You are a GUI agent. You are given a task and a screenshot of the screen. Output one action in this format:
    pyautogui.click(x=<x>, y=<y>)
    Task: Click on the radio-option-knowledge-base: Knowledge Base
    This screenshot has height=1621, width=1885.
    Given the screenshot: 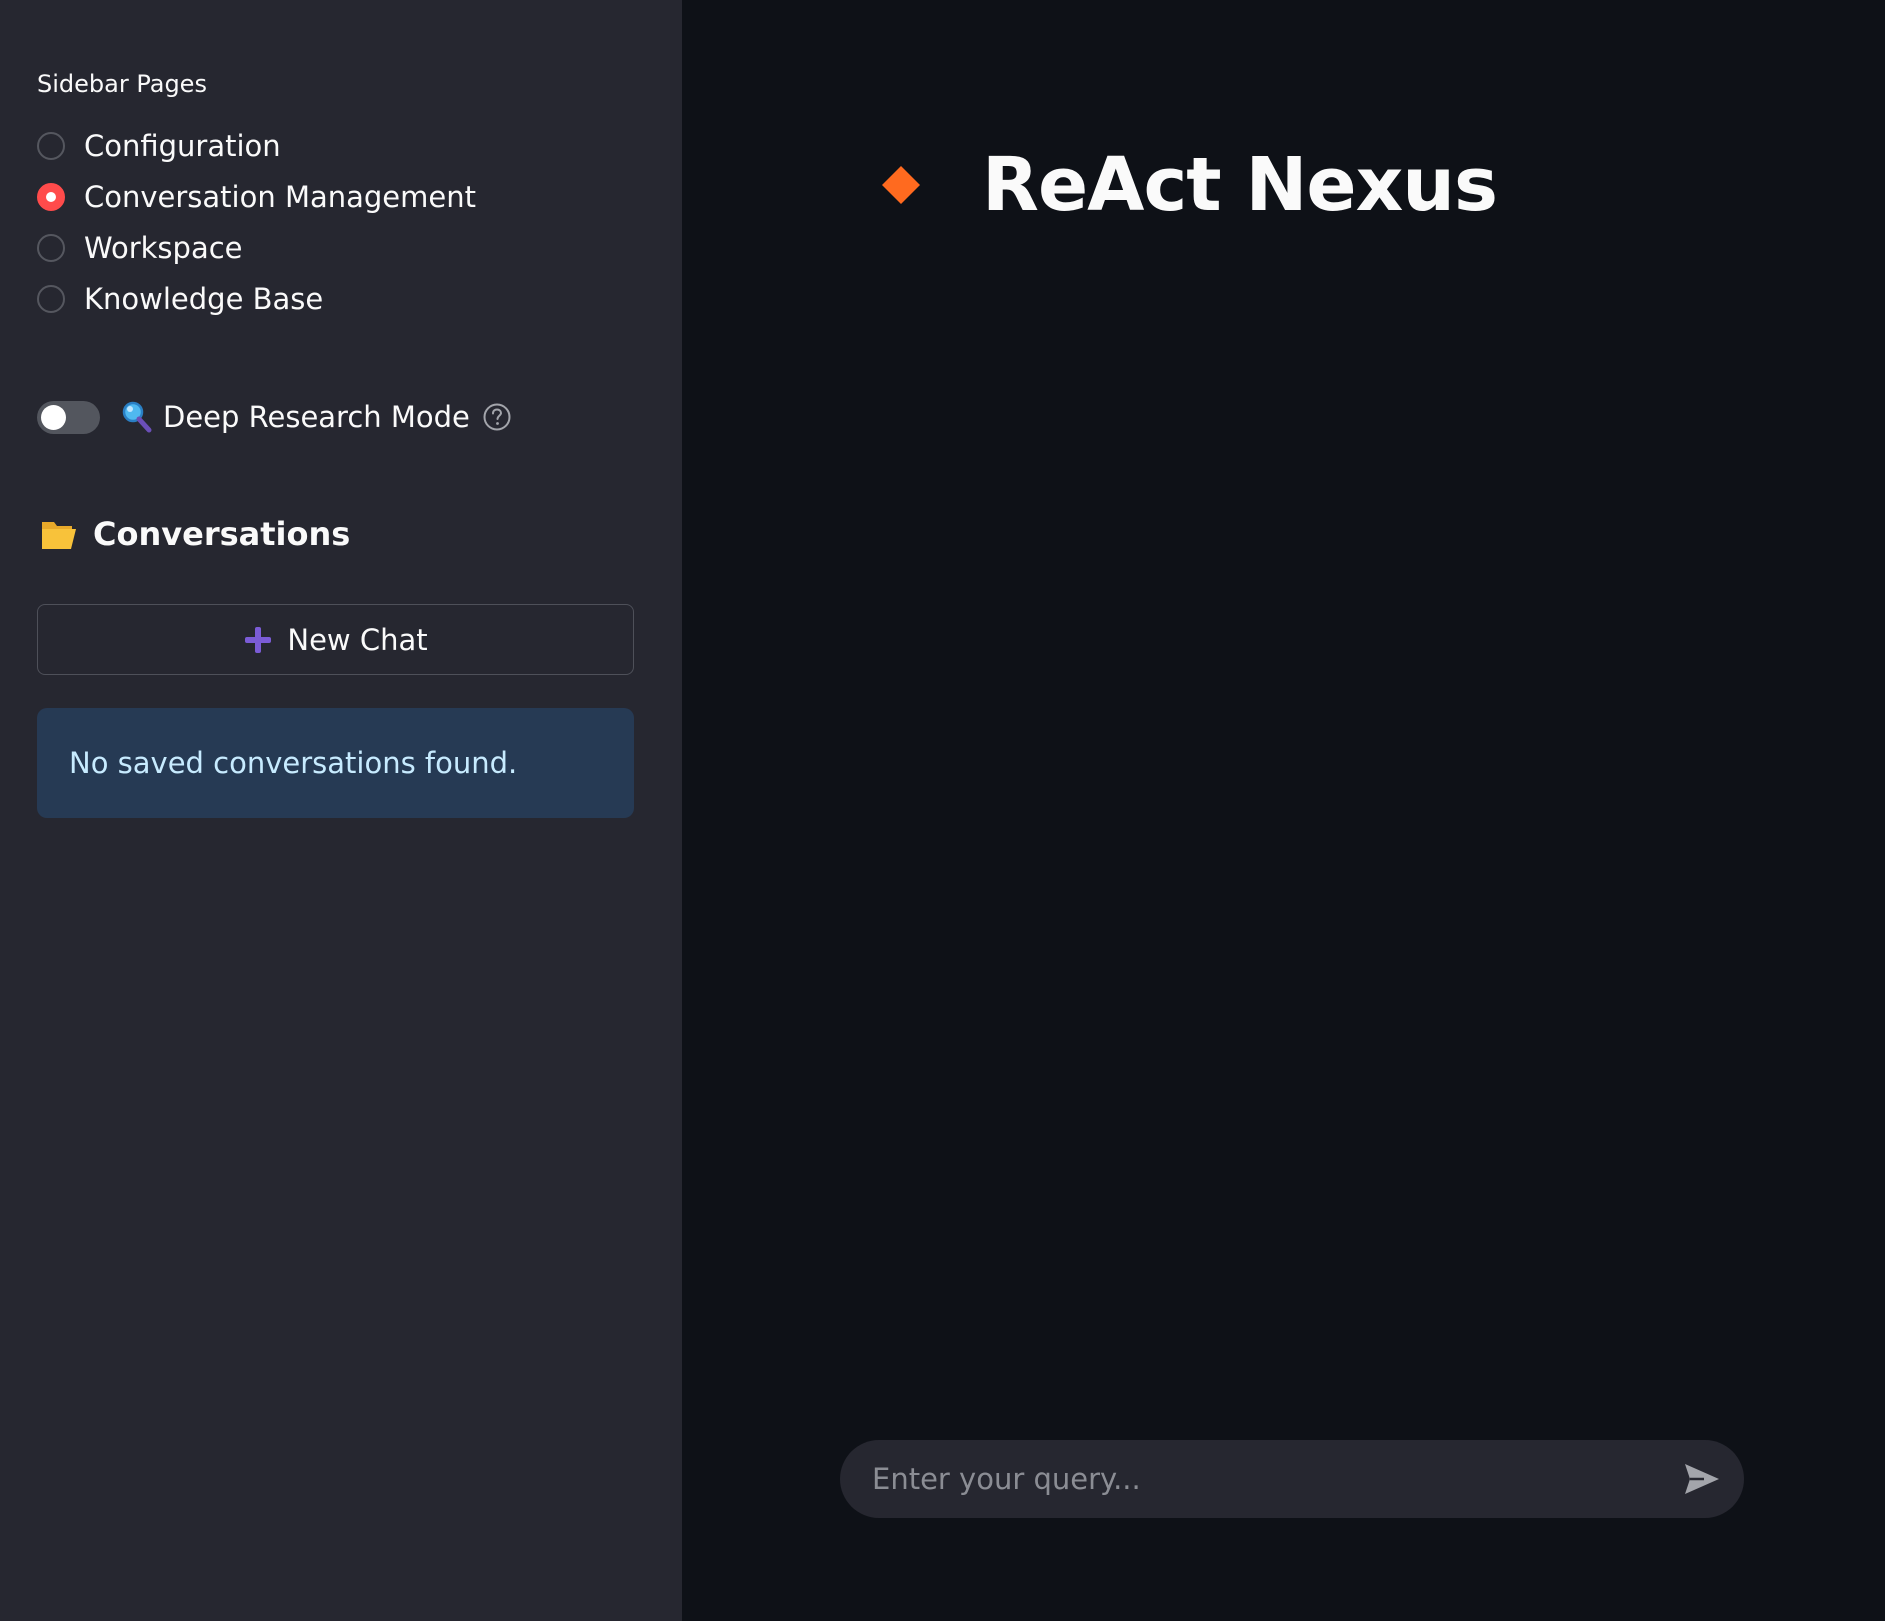 What is the action you would take?
    pyautogui.click(x=256, y=298)
    